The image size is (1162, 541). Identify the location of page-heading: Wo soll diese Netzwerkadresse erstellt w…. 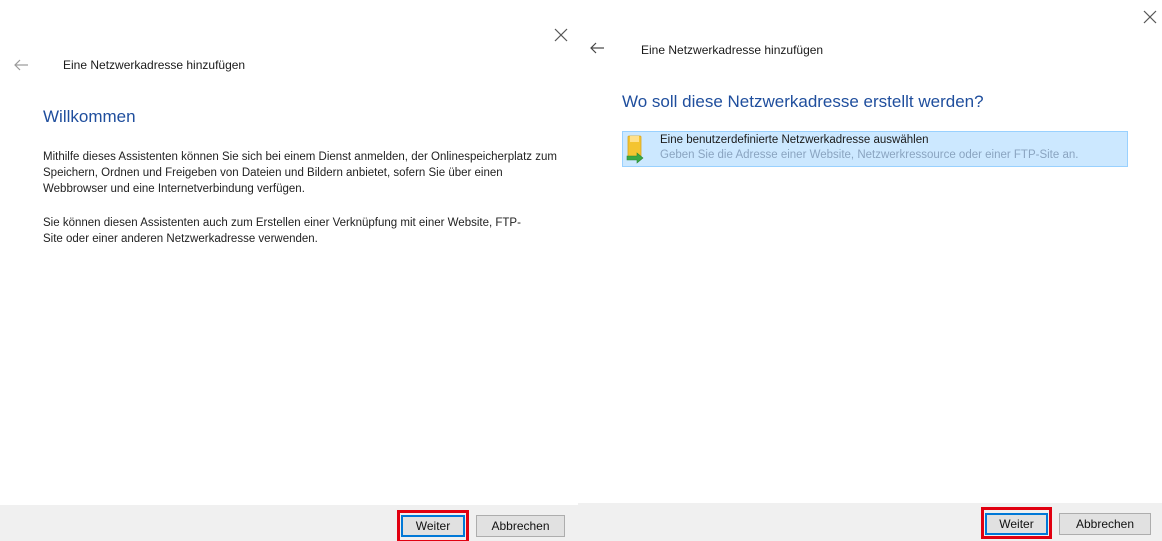
(803, 101).